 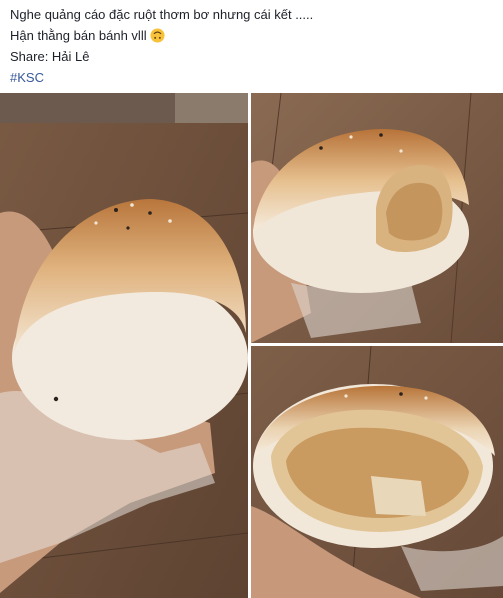 What do you see at coordinates (50, 56) in the screenshot?
I see `post-line-3: Share: Hải Lê` at bounding box center [50, 56].